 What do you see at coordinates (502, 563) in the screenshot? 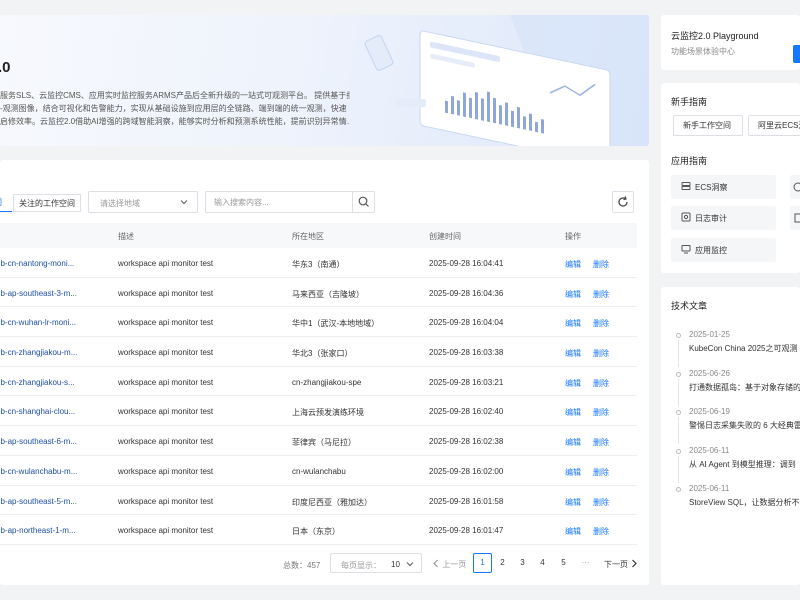
I see `page-2-button: 2` at bounding box center [502, 563].